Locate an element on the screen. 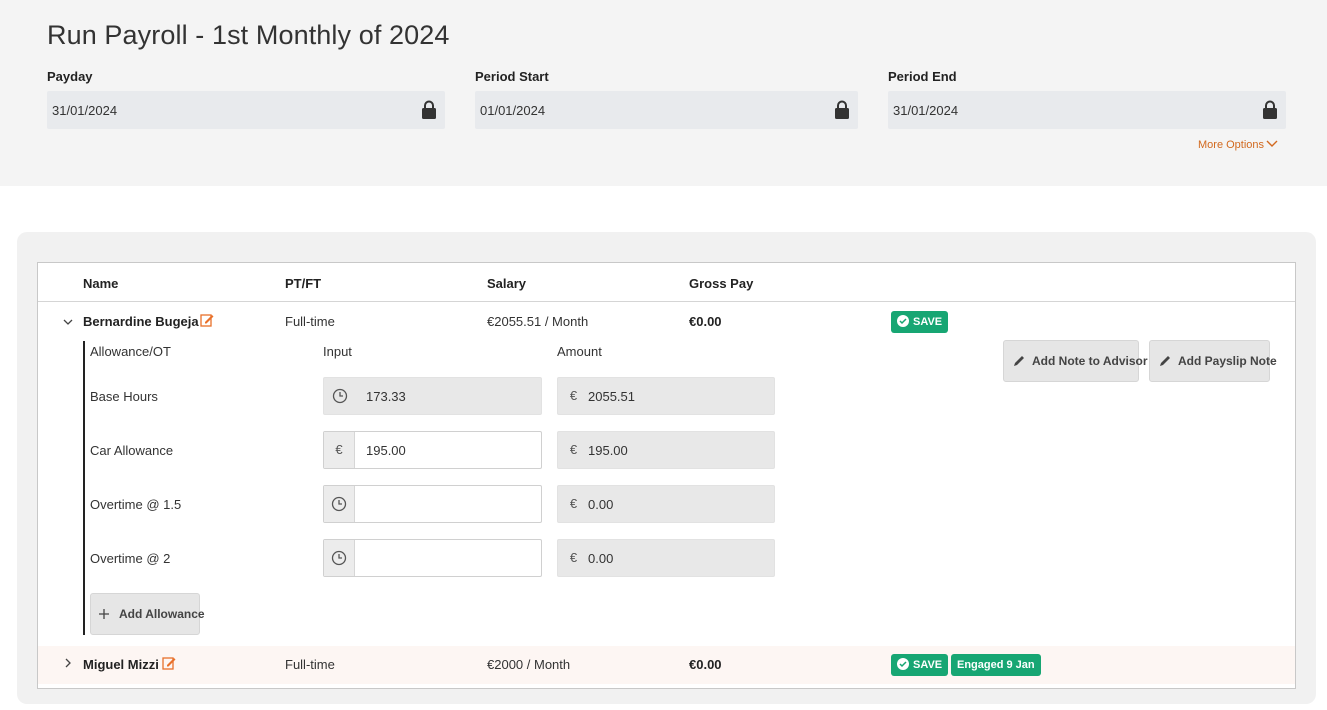  overtime-15-amount: € 0.00 is located at coordinates (666, 504).